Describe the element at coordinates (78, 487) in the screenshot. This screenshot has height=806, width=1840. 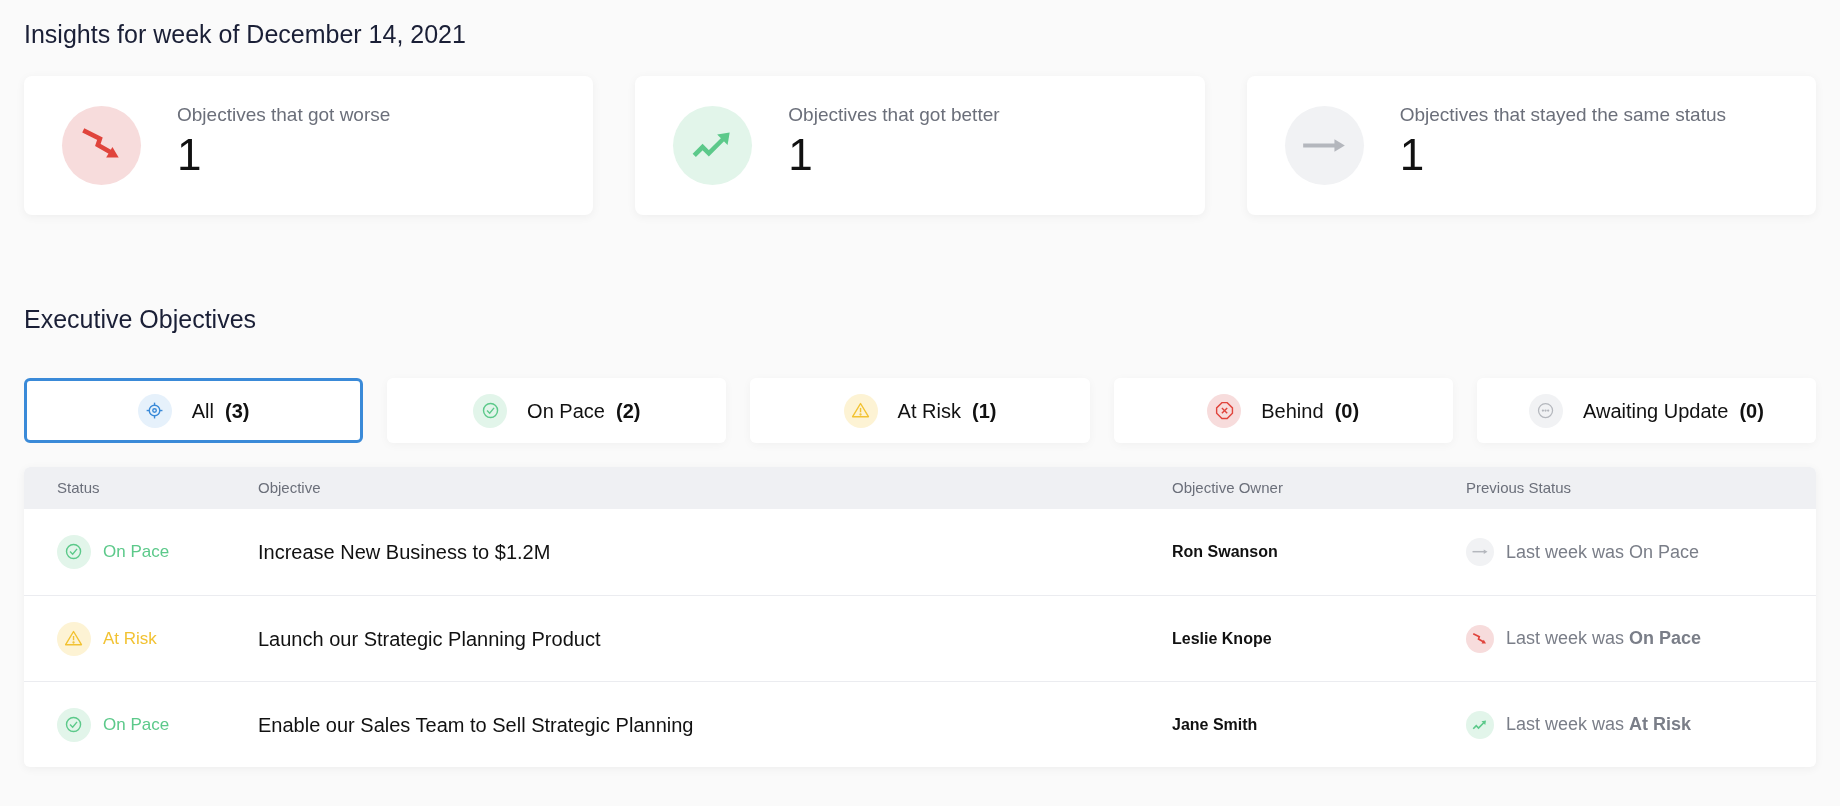
I see `column-header: Status` at that location.